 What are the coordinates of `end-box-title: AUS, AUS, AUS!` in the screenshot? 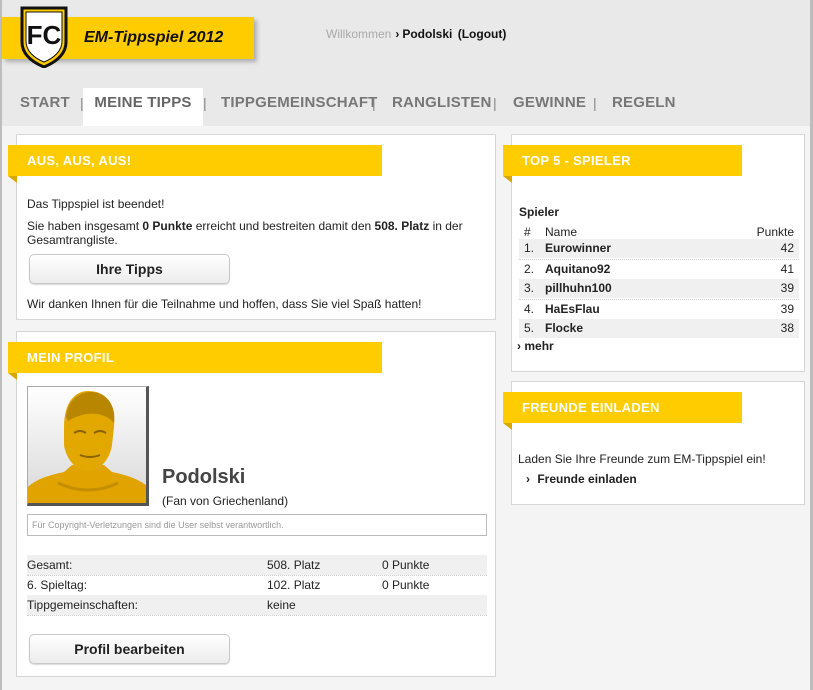 It's located at (195, 164).